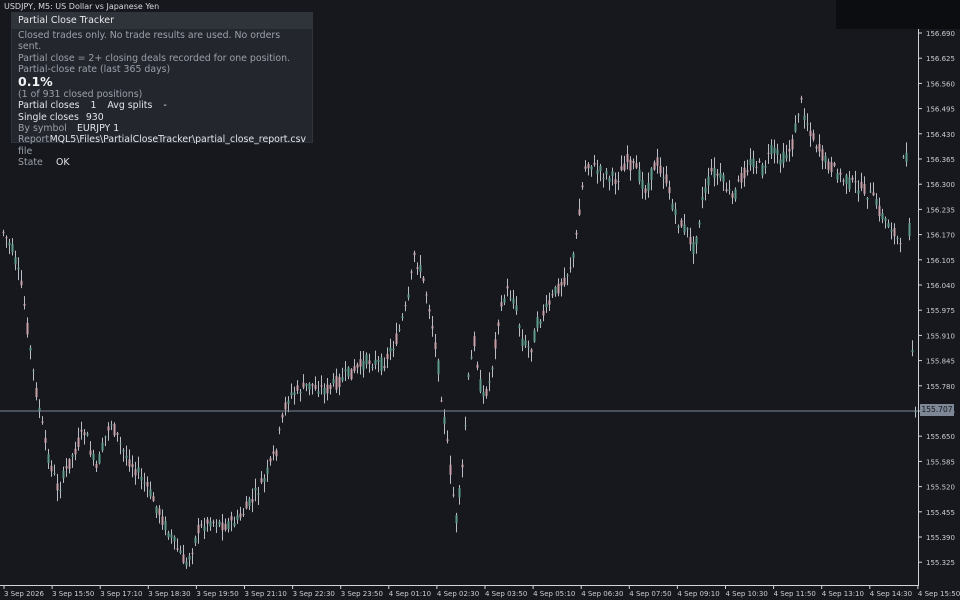 Image resolution: width=960 pixels, height=600 pixels. Describe the element at coordinates (130, 106) in the screenshot. I see `avg-splits-label: Avg splits` at that location.